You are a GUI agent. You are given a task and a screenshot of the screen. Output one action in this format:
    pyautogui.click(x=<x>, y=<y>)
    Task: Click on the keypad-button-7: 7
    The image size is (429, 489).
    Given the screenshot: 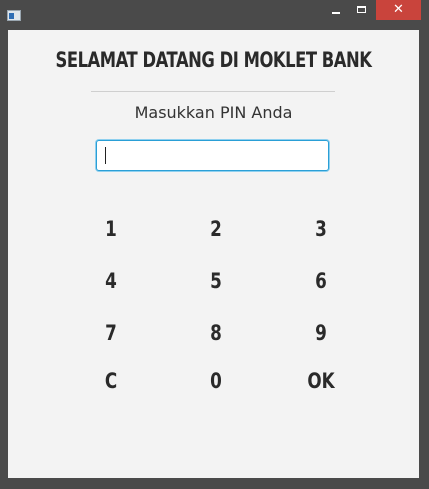 What is the action you would take?
    pyautogui.click(x=111, y=333)
    